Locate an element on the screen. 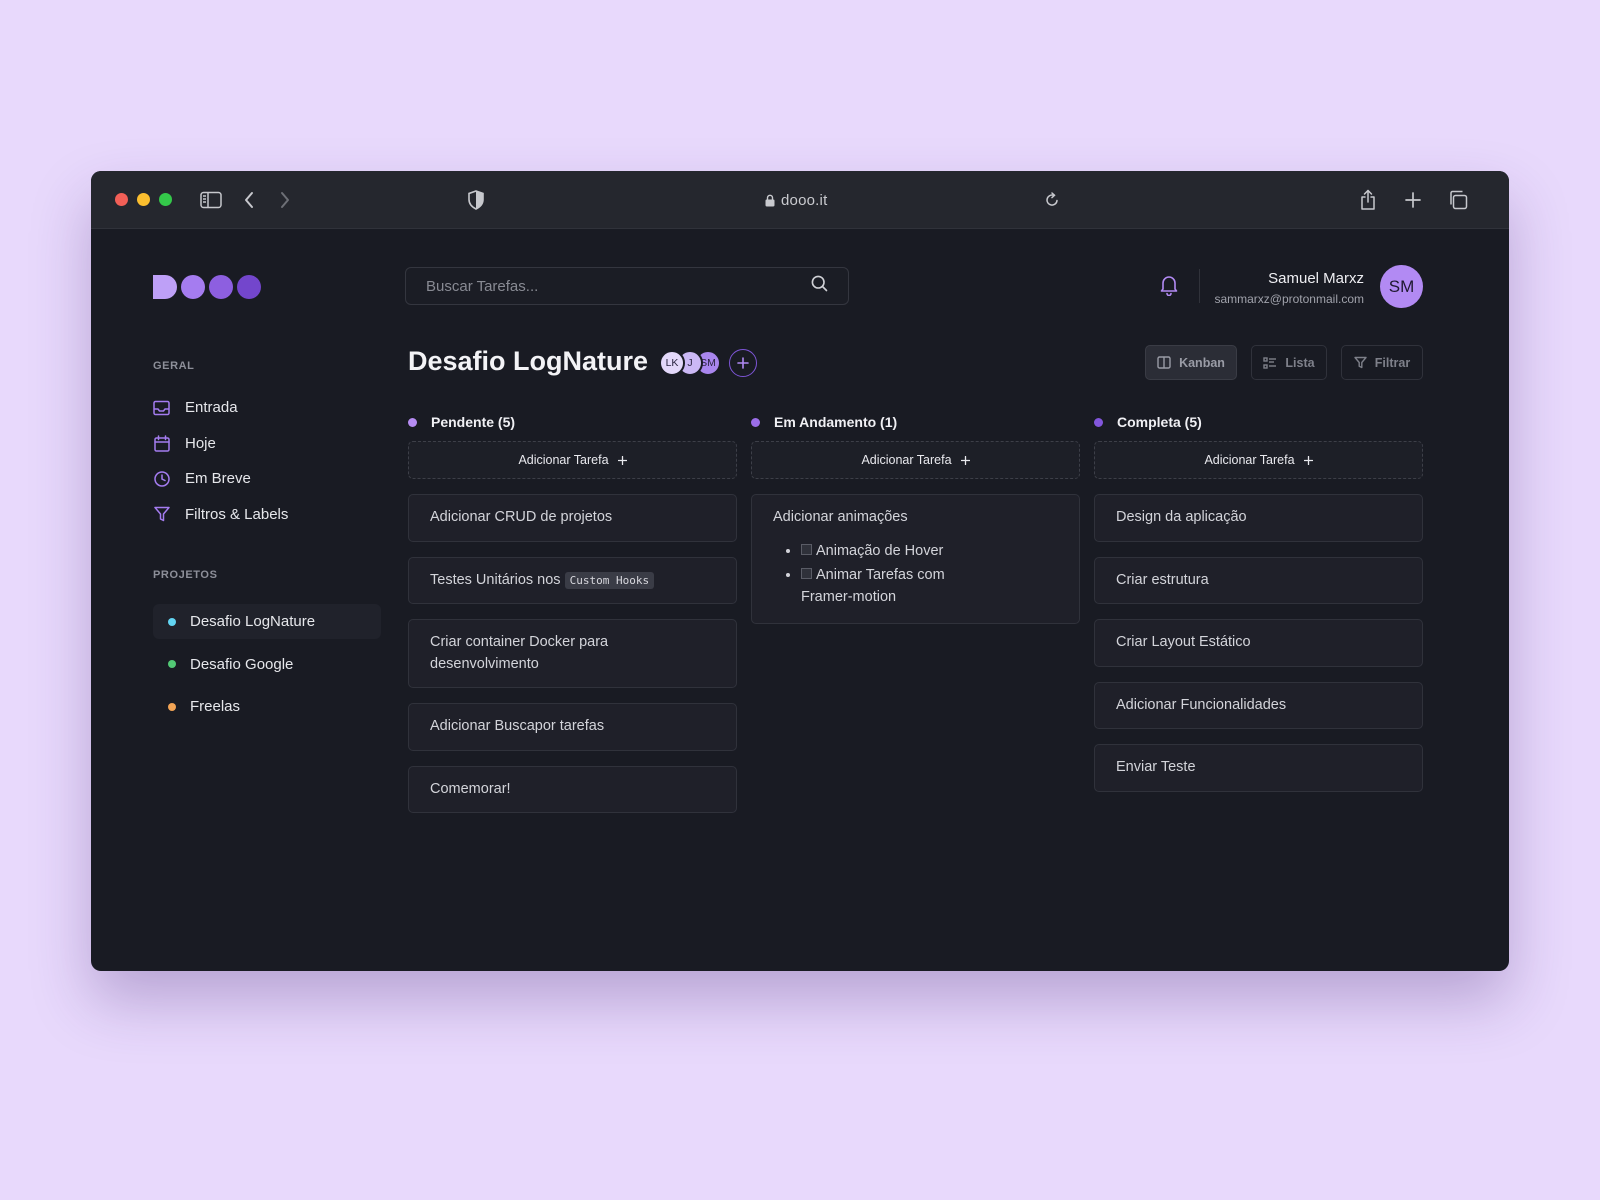 This screenshot has height=1200, width=1600. column-title: Completa (5) is located at coordinates (1159, 422).